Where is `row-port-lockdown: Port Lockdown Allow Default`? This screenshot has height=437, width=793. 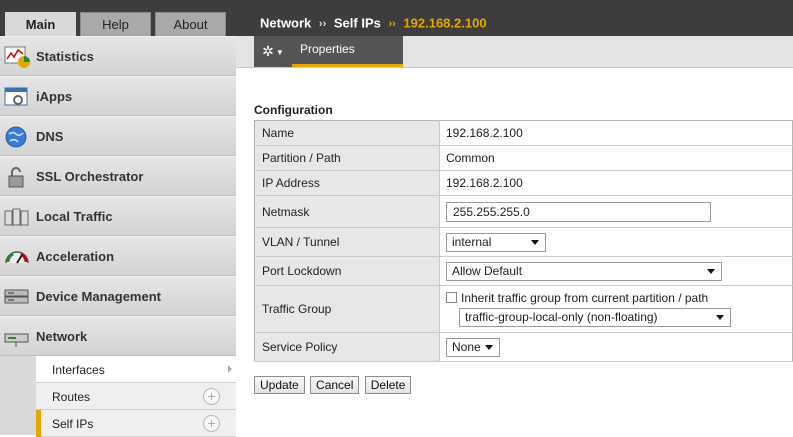 row-port-lockdown: Port Lockdown Allow Default is located at coordinates (523, 271).